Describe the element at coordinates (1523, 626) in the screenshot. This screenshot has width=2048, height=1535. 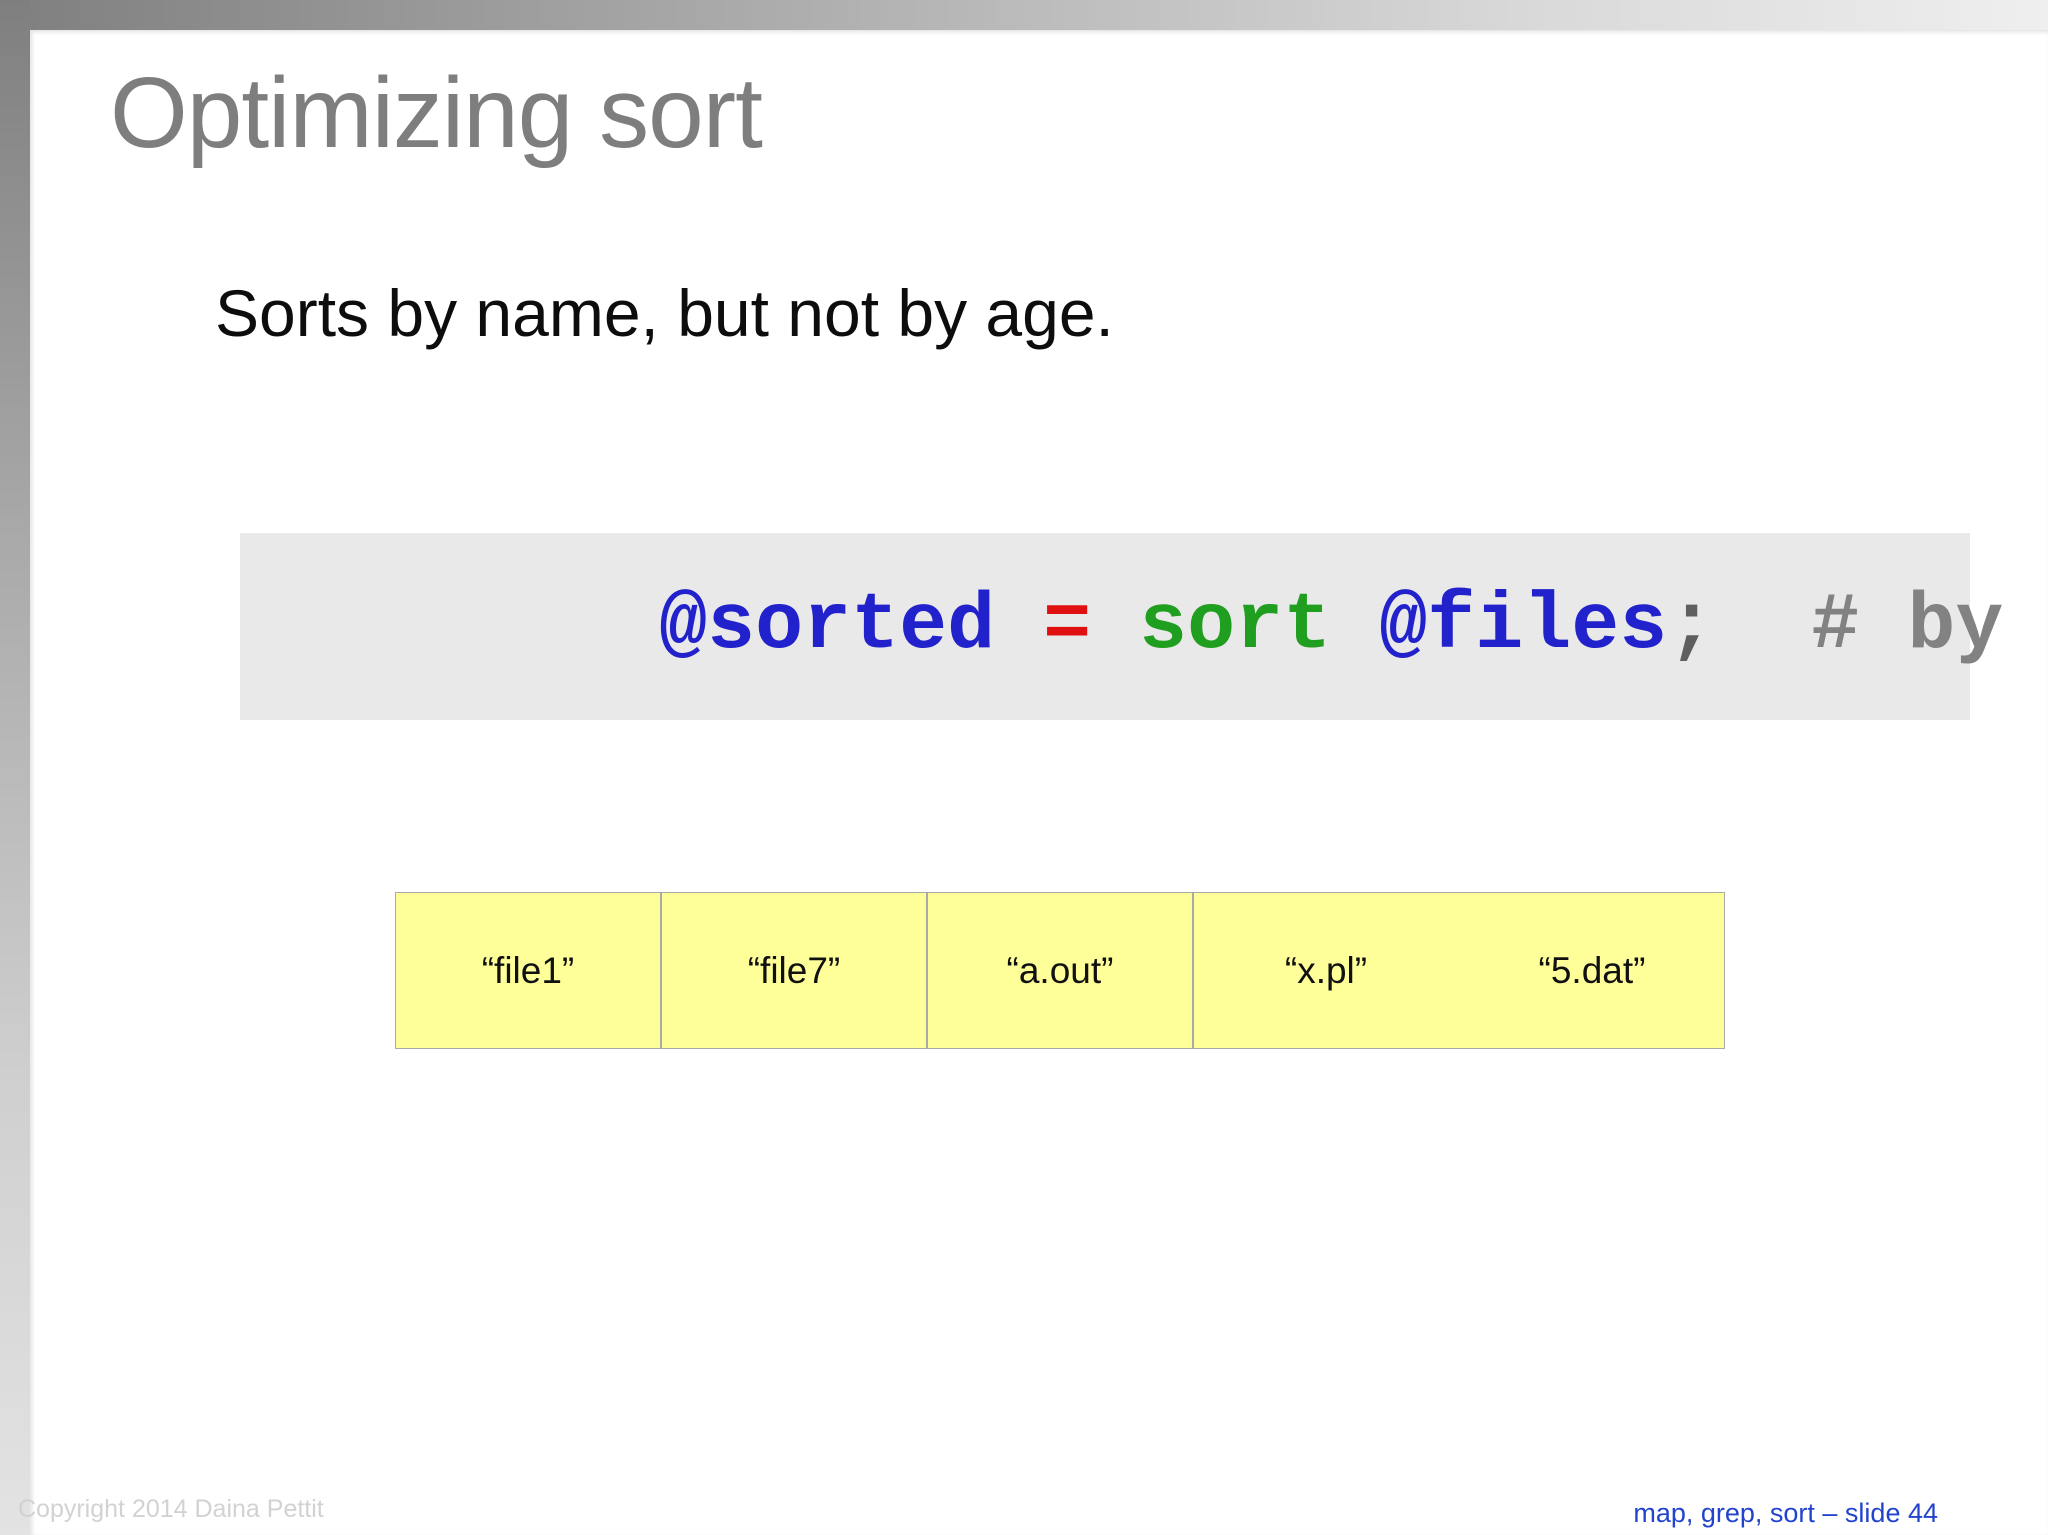
I see `code-token-files-var: @files` at that location.